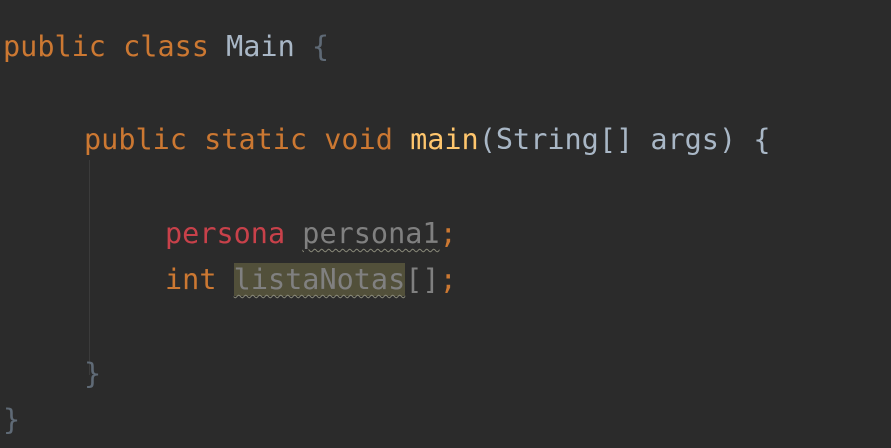  I want to click on keyword-int: int, so click(191, 279).